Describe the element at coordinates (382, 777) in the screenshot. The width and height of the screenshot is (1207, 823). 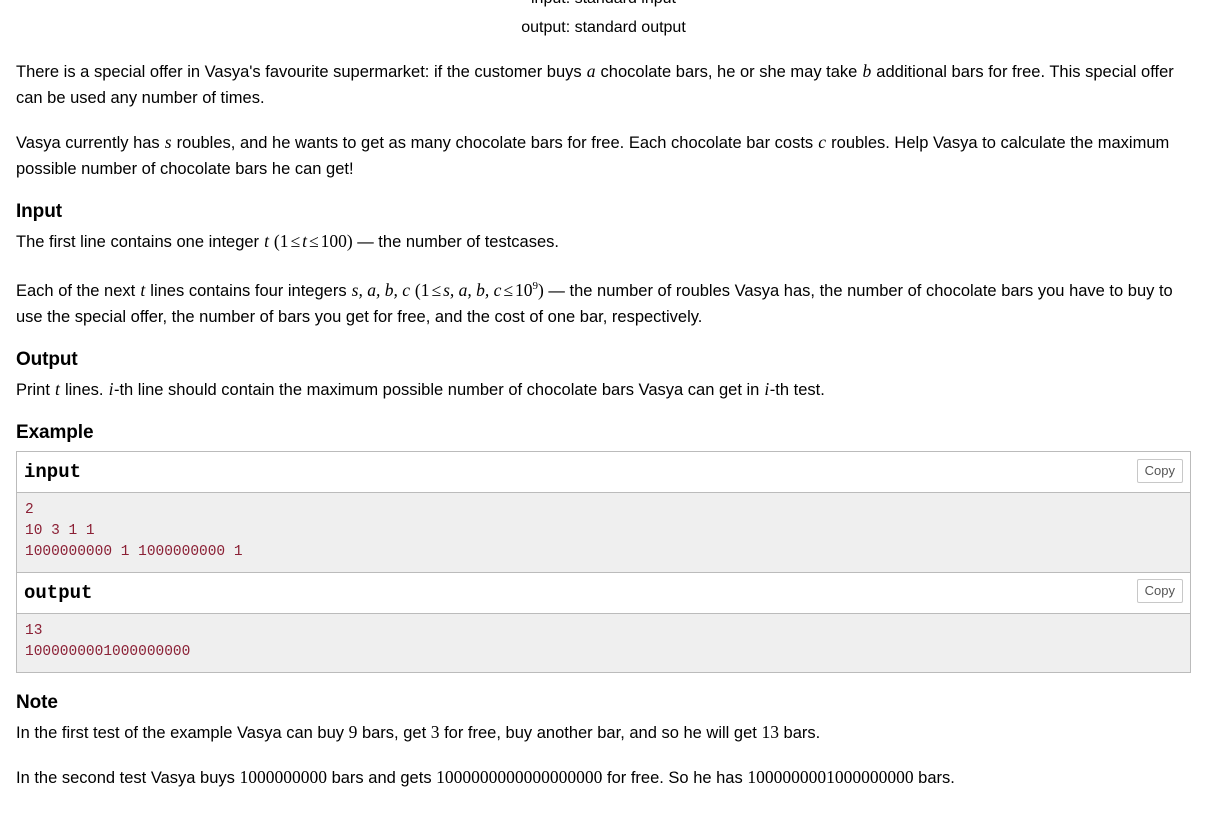
I see `note-p2-text-b: bars and gets` at that location.